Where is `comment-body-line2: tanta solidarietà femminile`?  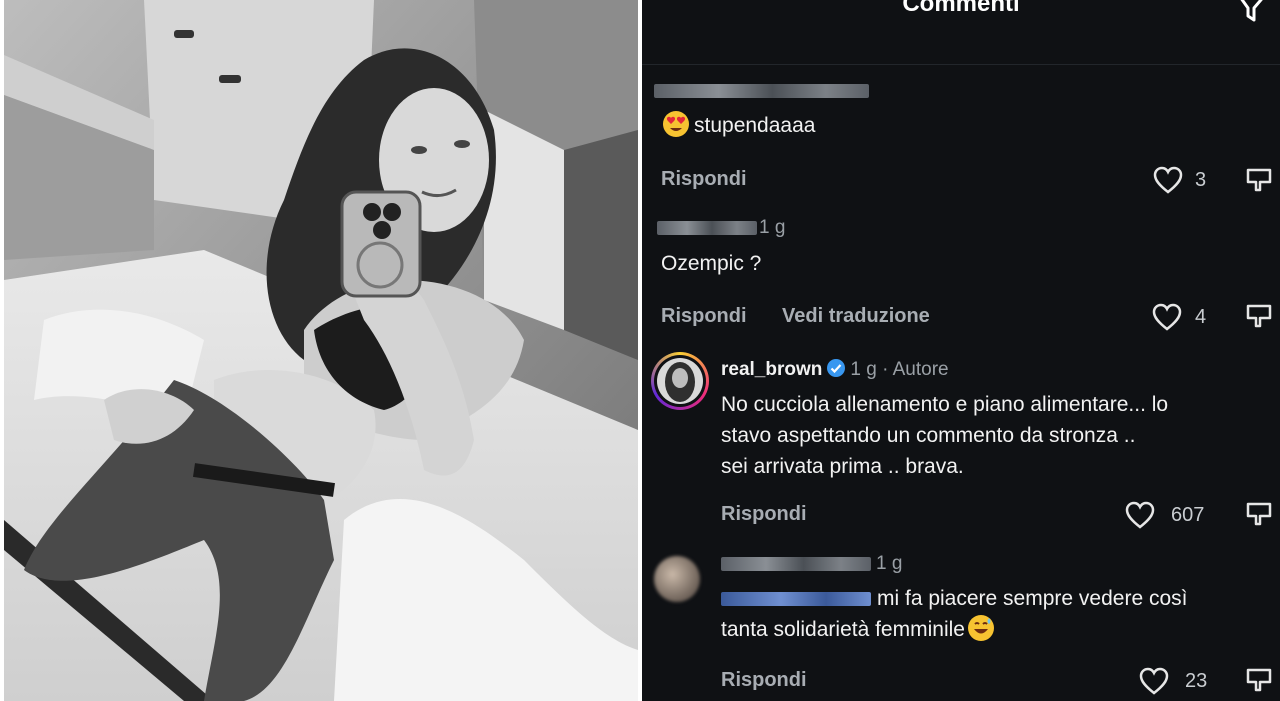
comment-body-line2: tanta solidarietà femminile is located at coordinates (860, 629).